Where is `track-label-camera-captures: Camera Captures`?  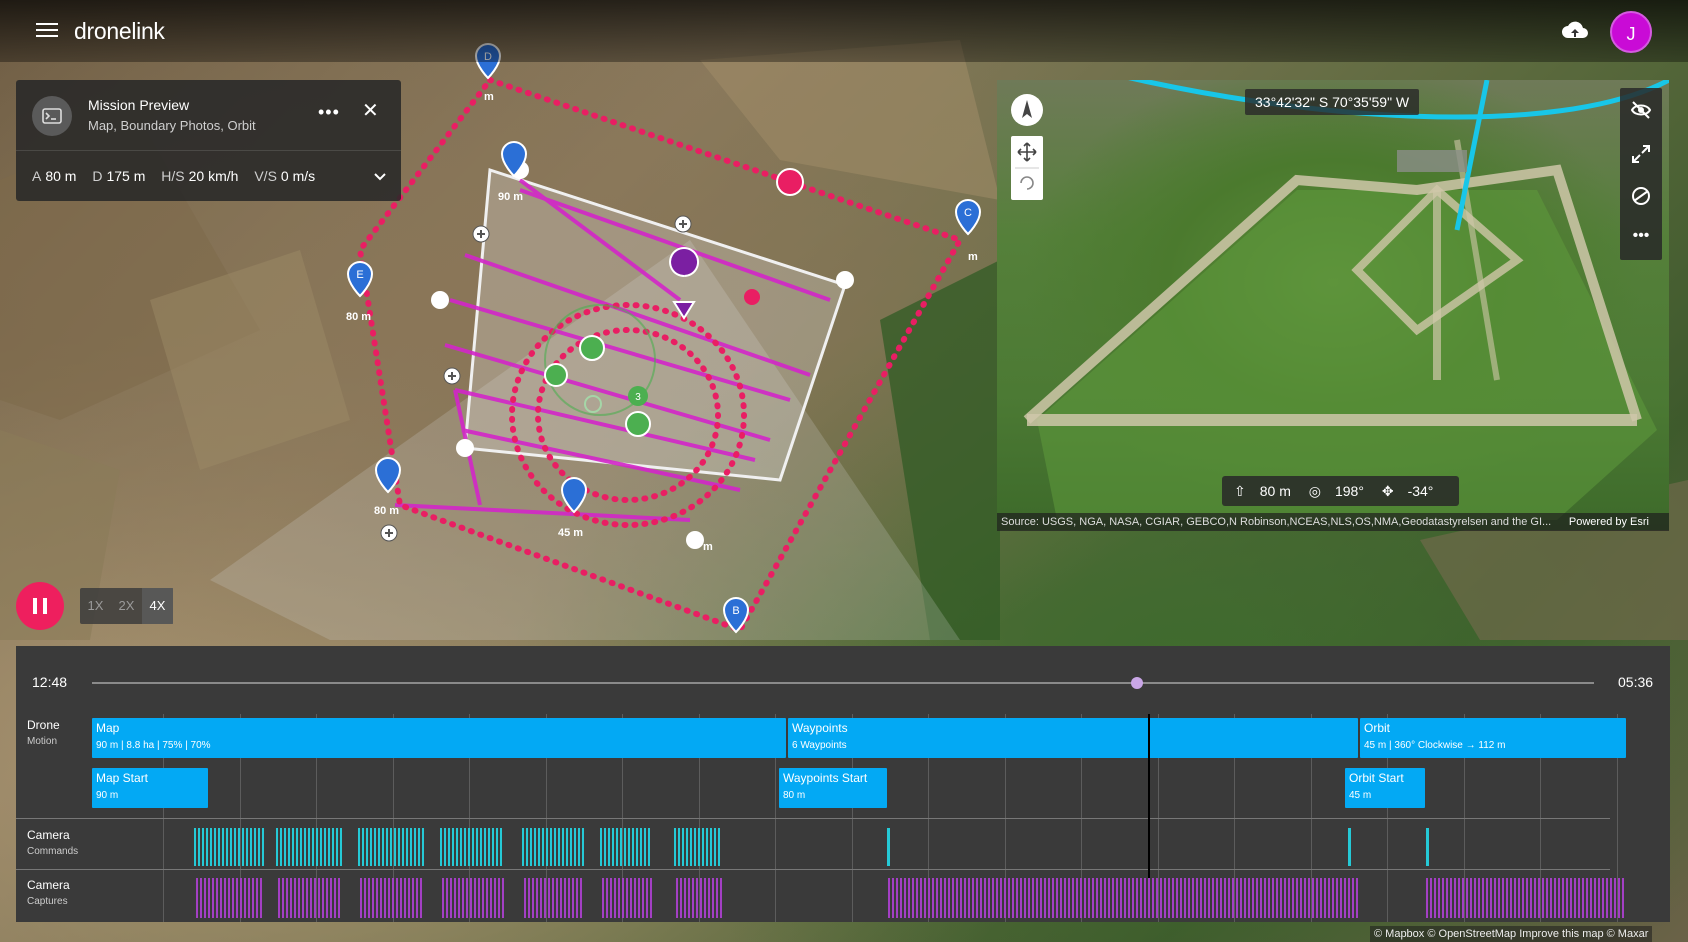
track-label-camera-captures: Camera Captures is located at coordinates (48, 892).